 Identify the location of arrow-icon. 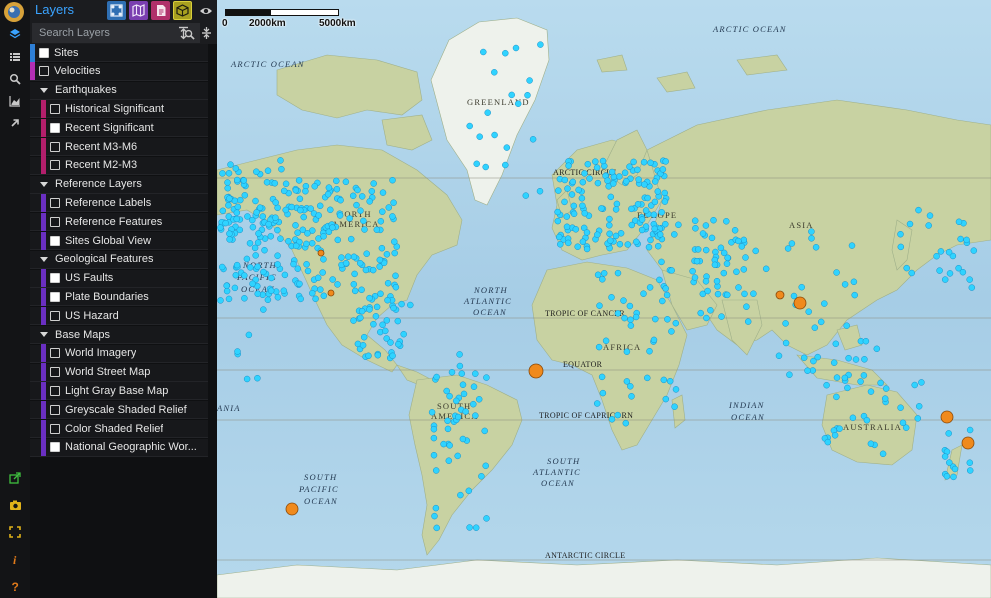
(15, 123).